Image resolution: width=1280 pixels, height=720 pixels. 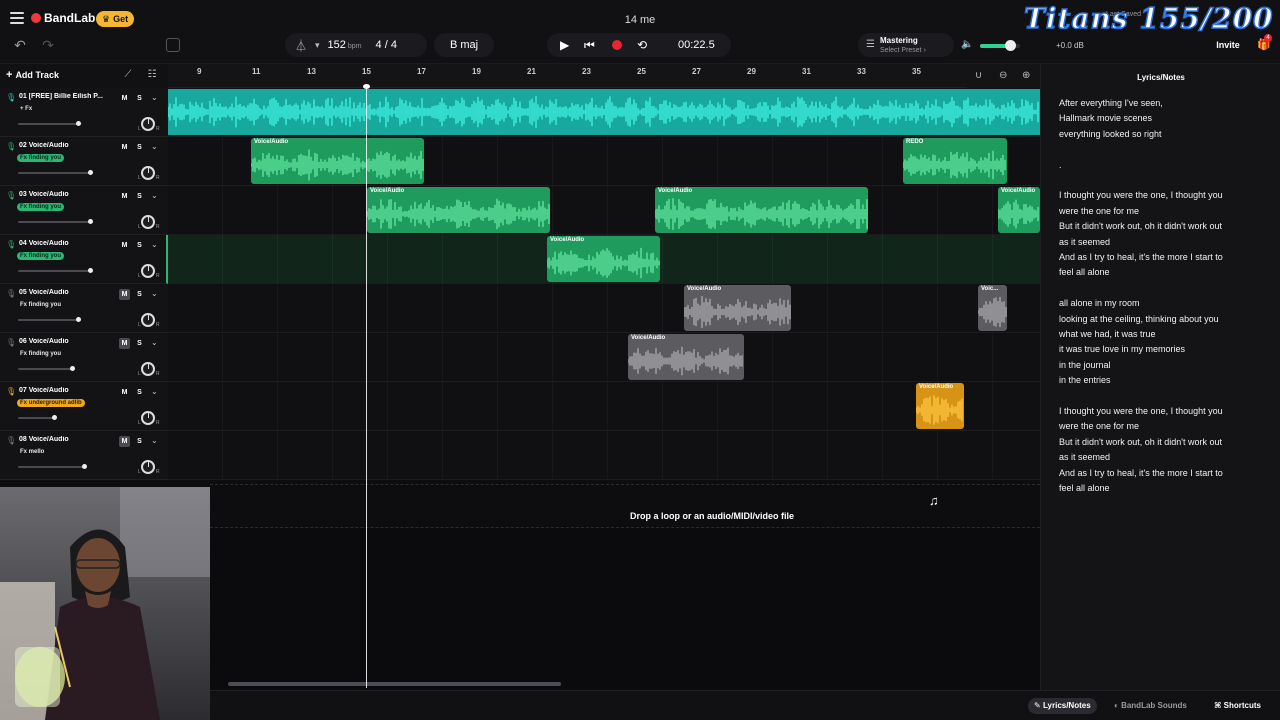 What do you see at coordinates (173, 45) in the screenshot?
I see `grid-icon` at bounding box center [173, 45].